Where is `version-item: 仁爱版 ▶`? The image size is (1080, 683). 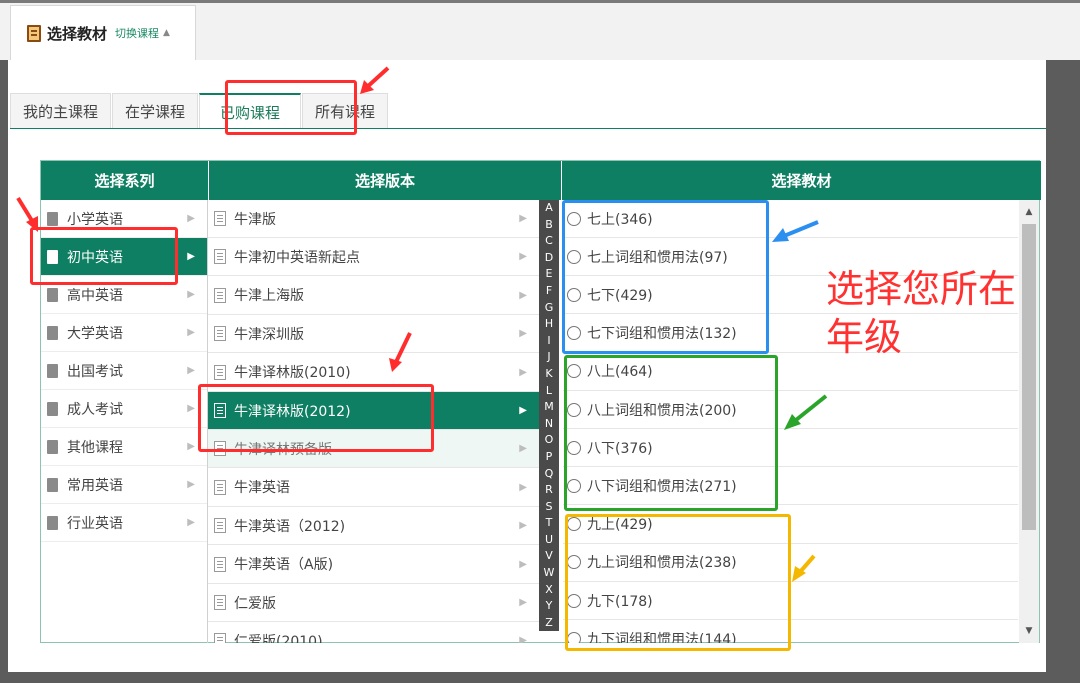
version-item: 仁爱版 ▶ is located at coordinates (373, 603).